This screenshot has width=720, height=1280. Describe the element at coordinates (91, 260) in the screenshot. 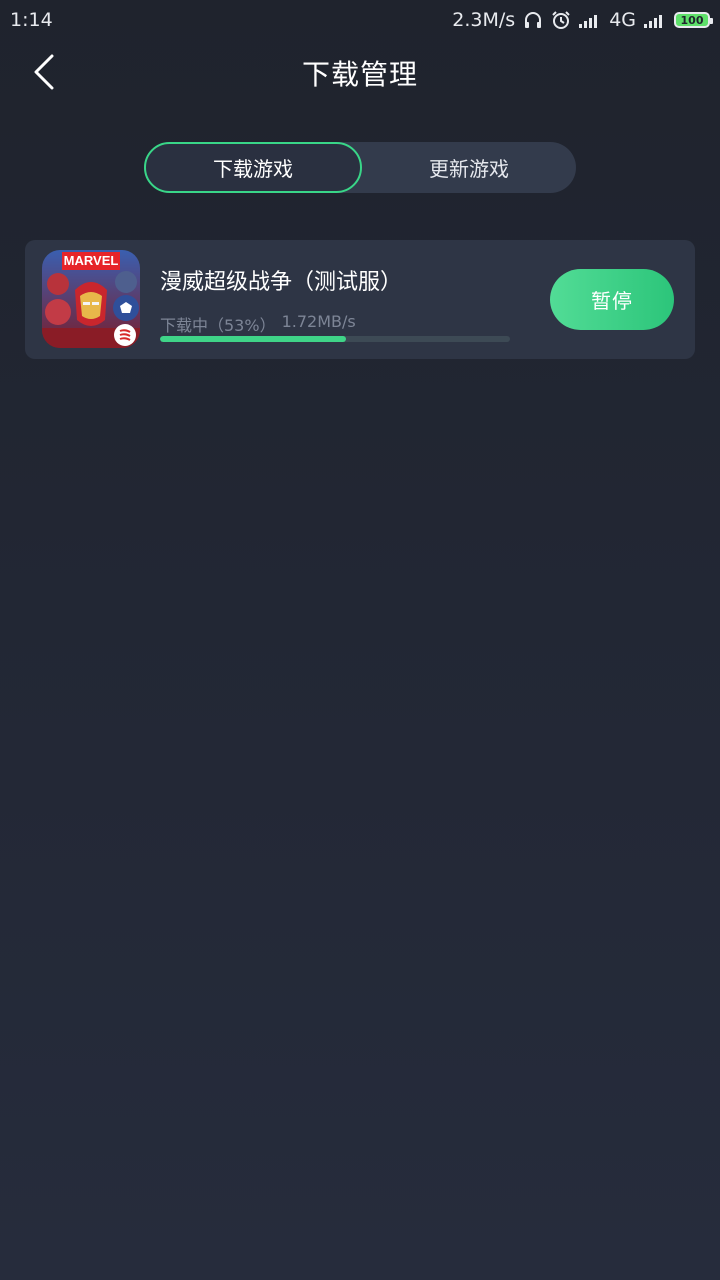

I see `game-icon-text: MARVEL` at that location.